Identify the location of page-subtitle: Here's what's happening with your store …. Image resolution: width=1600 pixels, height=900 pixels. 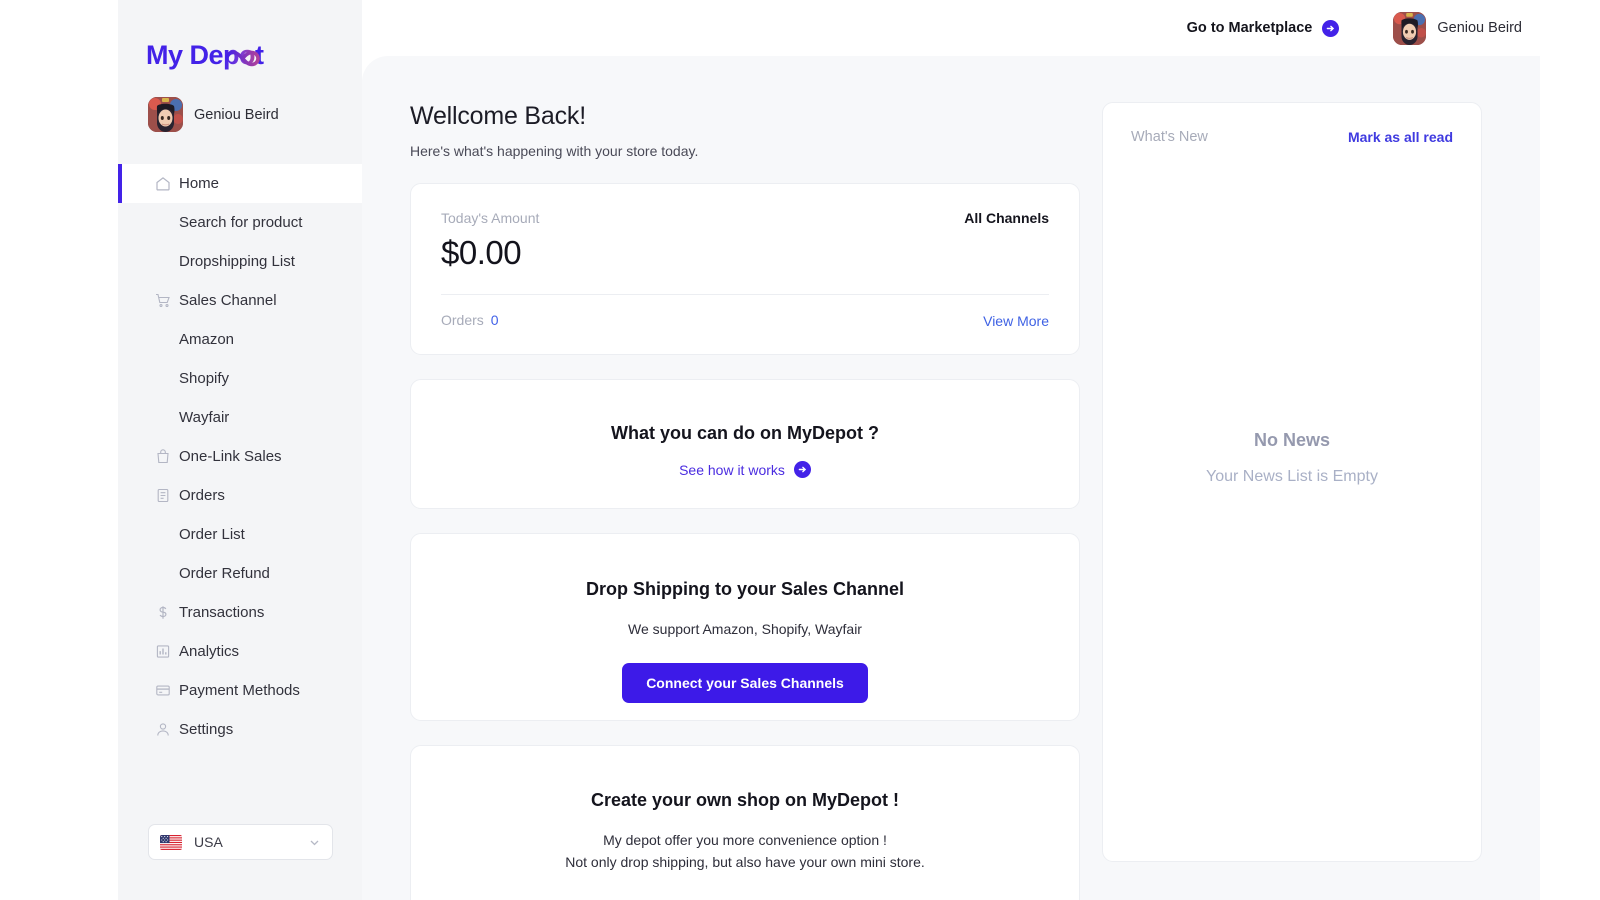
(554, 151).